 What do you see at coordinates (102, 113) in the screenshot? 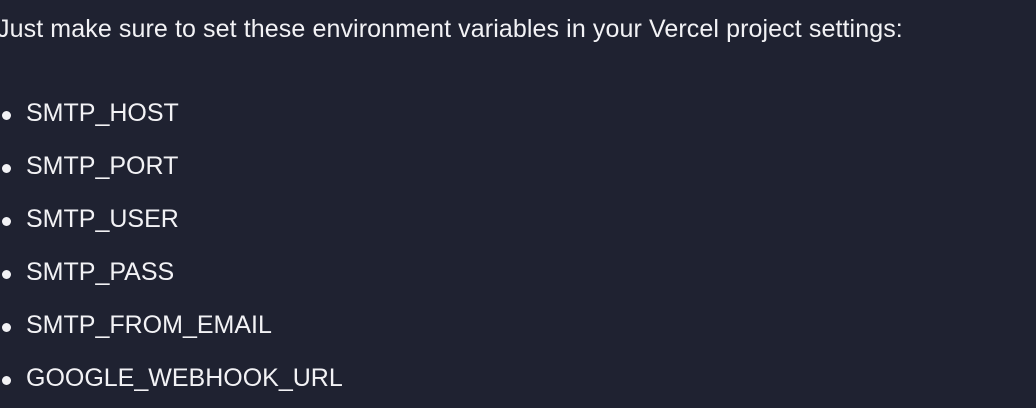
I see `env-variable-name: SMTP_HOST` at bounding box center [102, 113].